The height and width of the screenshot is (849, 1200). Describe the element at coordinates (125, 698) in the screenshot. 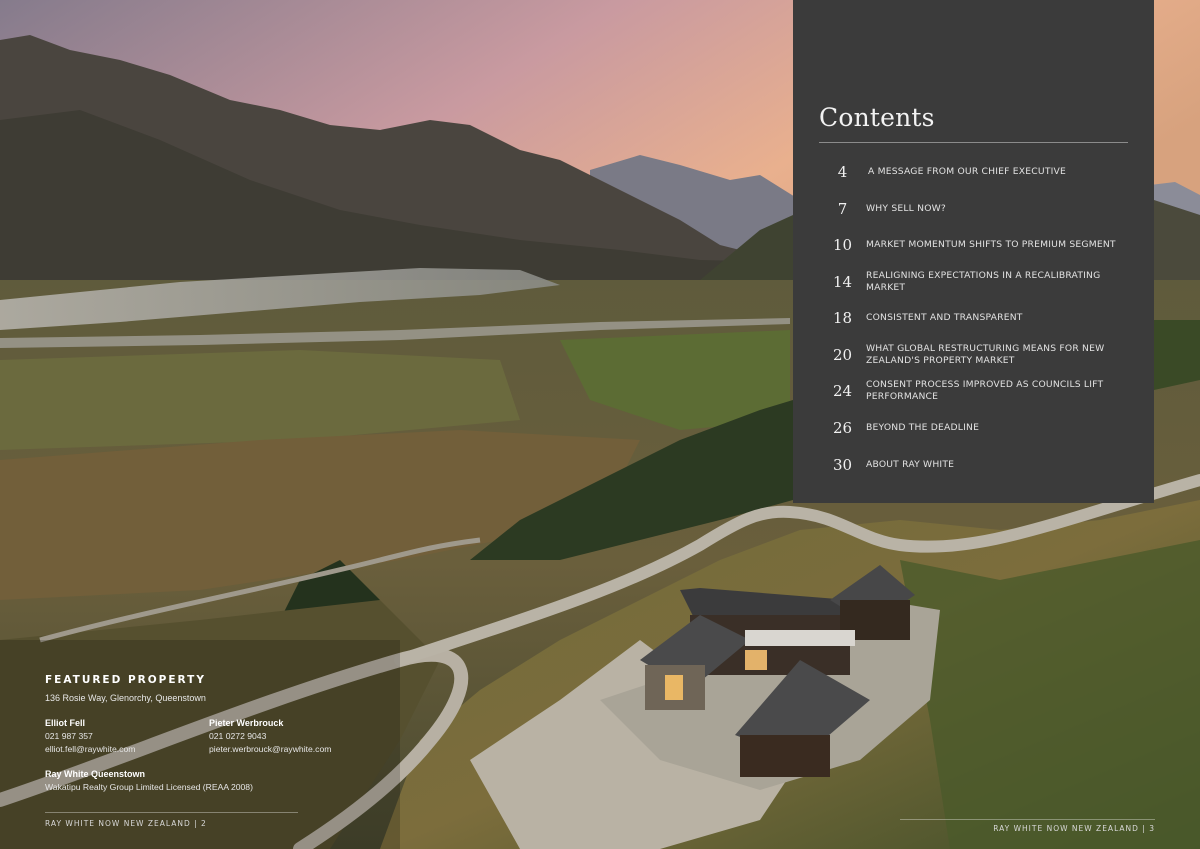

I see `property-address: 136 Rosie Way, Glenorchy, Queenstown` at that location.